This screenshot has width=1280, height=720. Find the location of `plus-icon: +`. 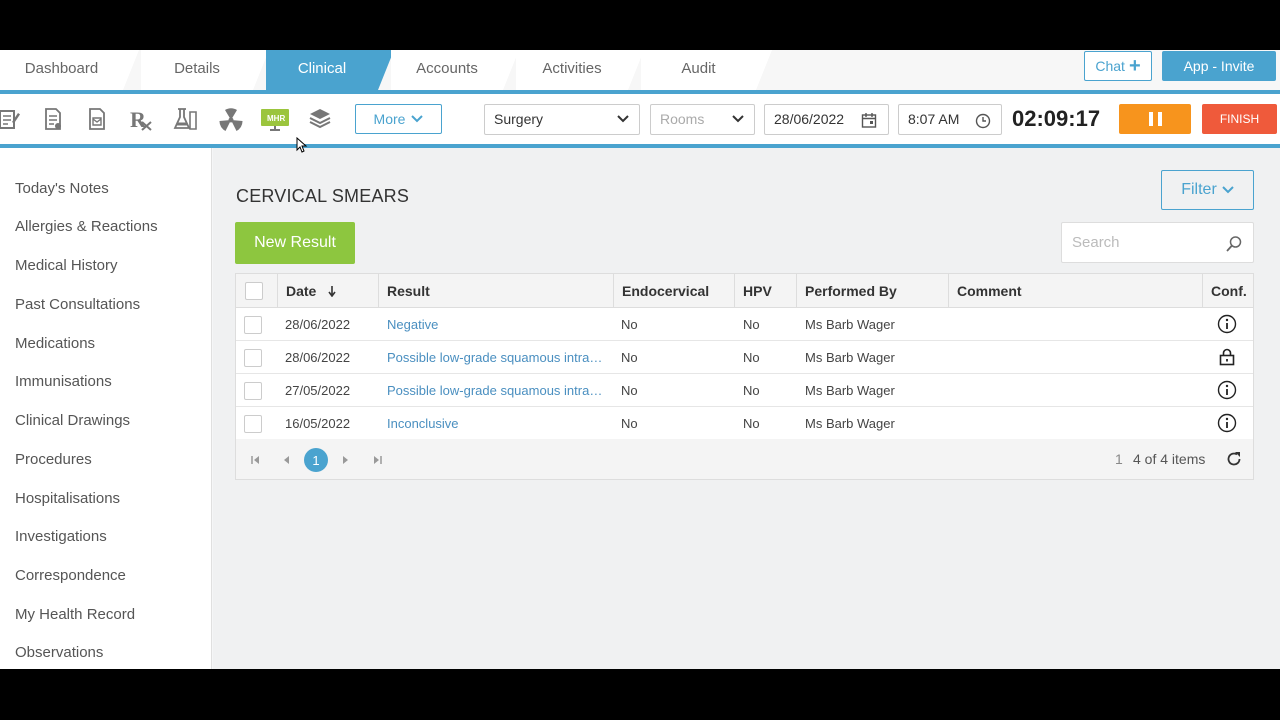

plus-icon: + is located at coordinates (1134, 66).